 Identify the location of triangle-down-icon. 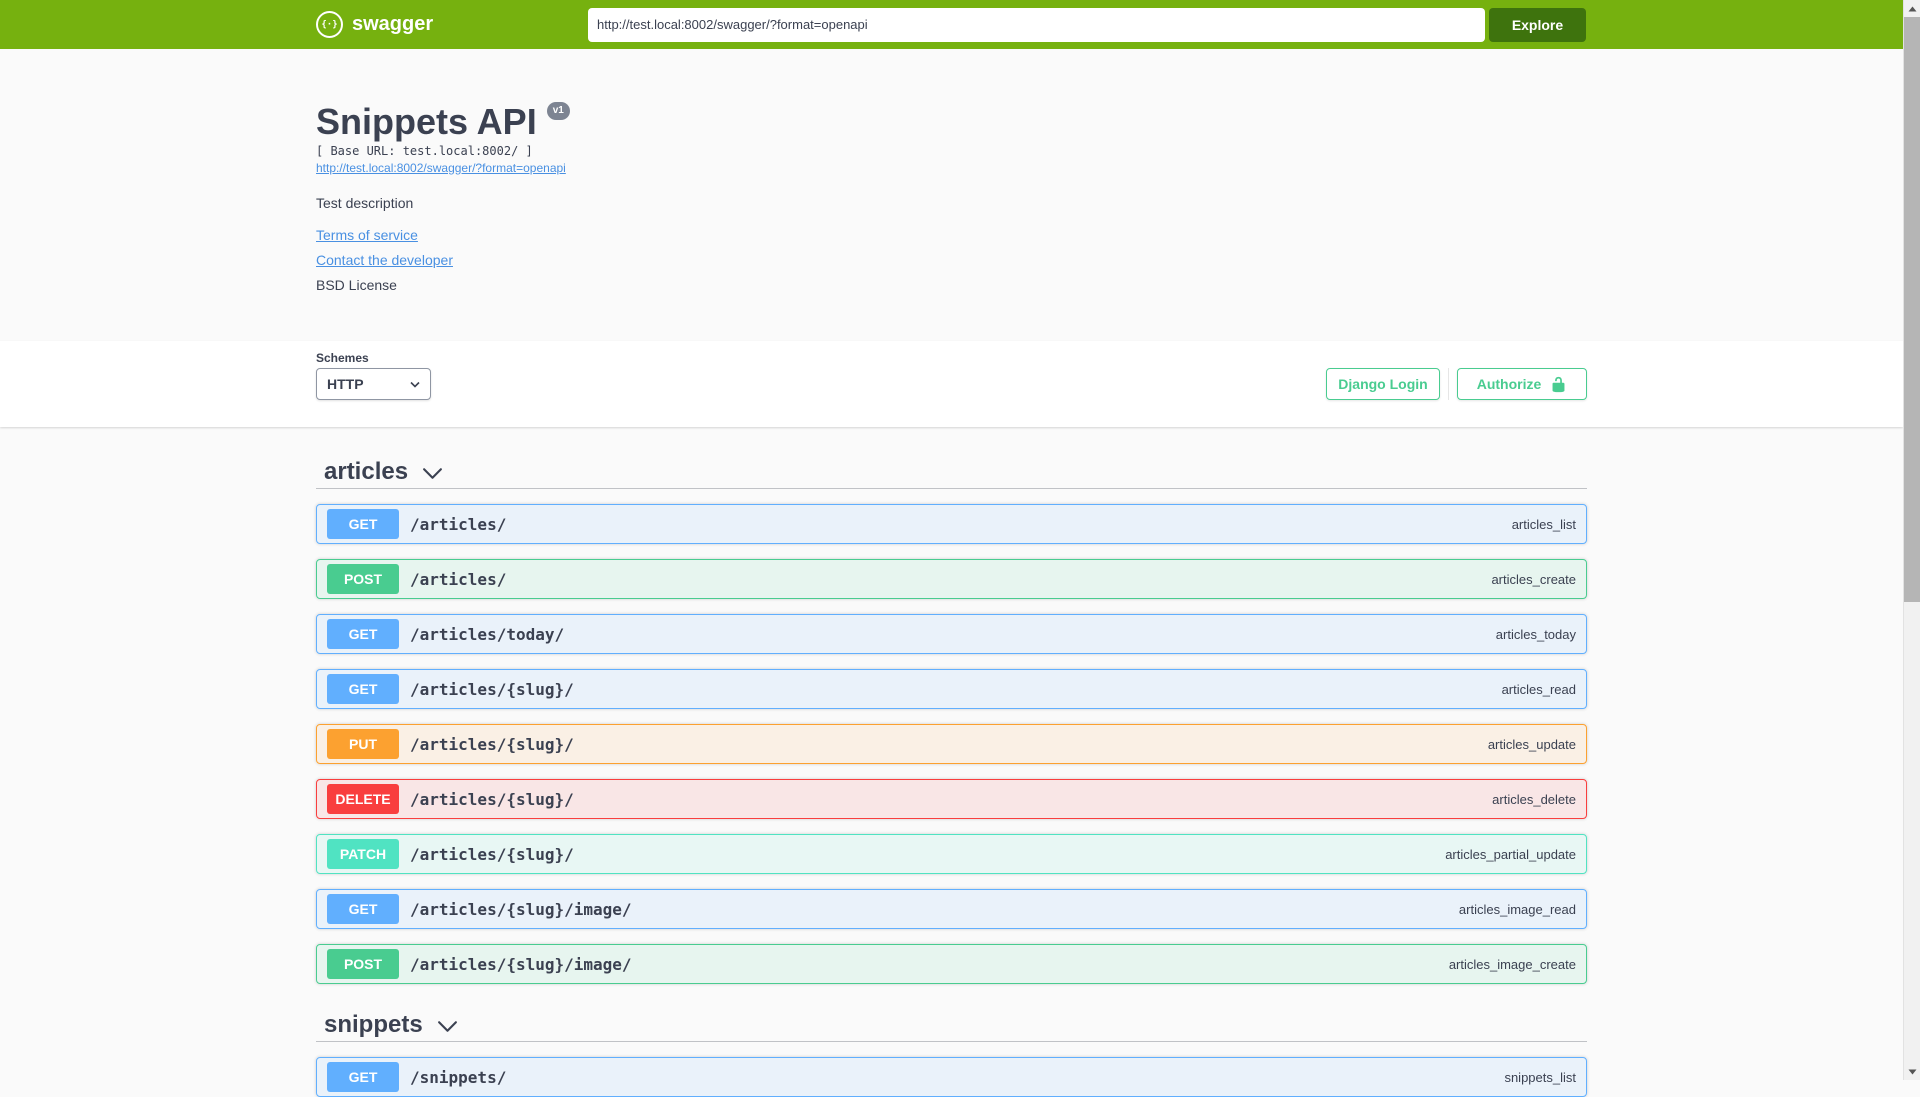
(1912, 1071).